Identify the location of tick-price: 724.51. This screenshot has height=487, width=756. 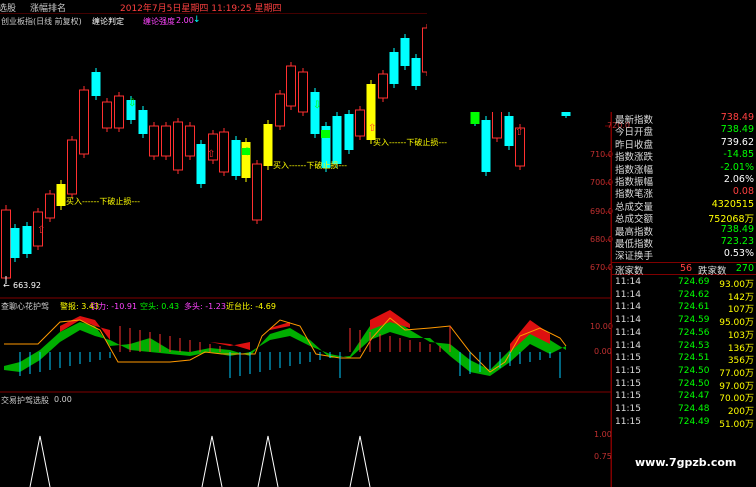
(694, 358).